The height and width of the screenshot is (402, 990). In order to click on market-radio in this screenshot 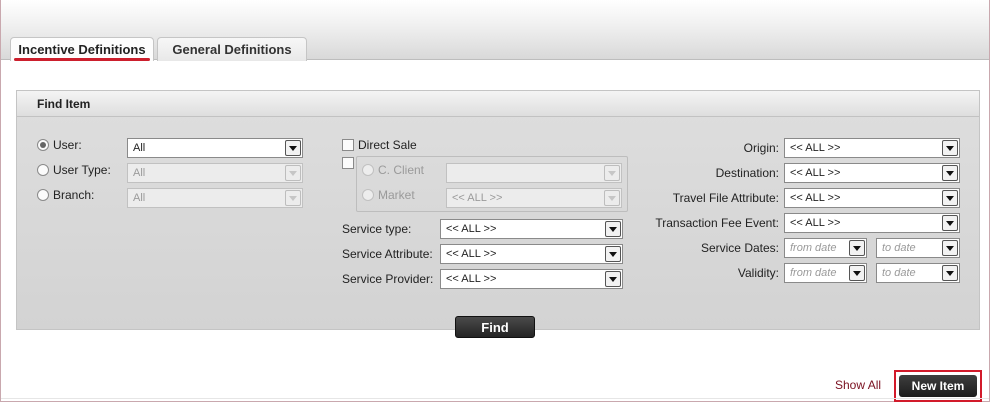, I will do `click(368, 195)`.